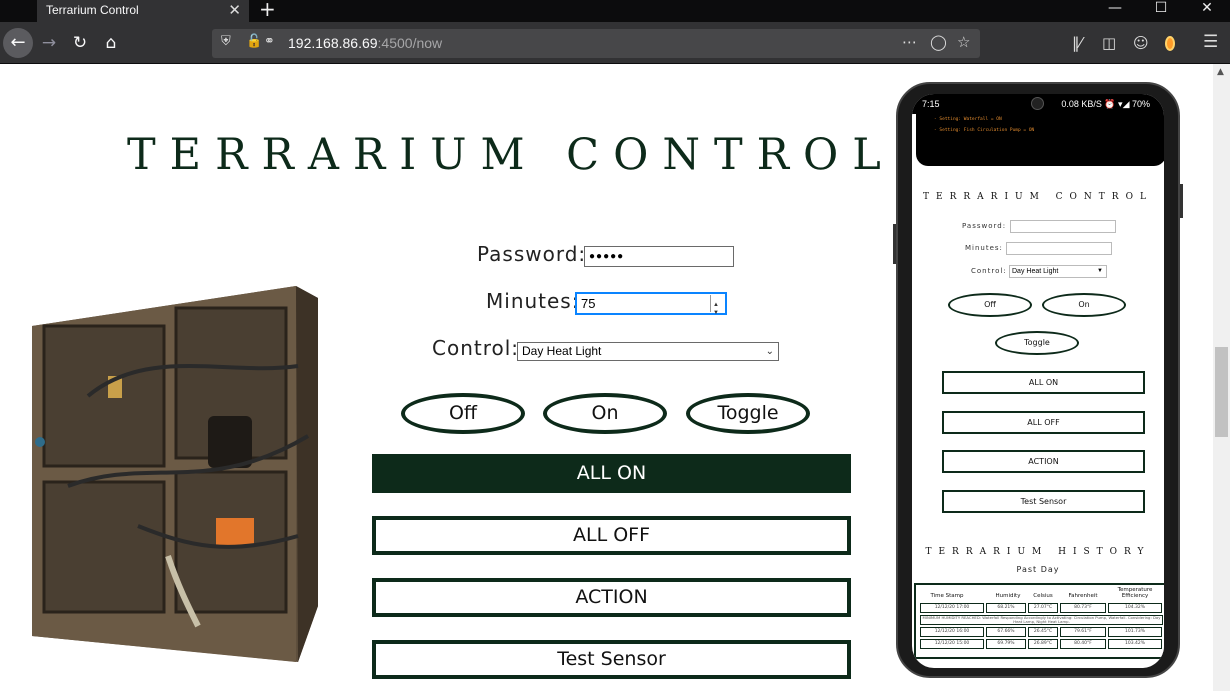 This screenshot has height=691, width=1230. I want to click on shield-icon: ⛨, so click(226, 41).